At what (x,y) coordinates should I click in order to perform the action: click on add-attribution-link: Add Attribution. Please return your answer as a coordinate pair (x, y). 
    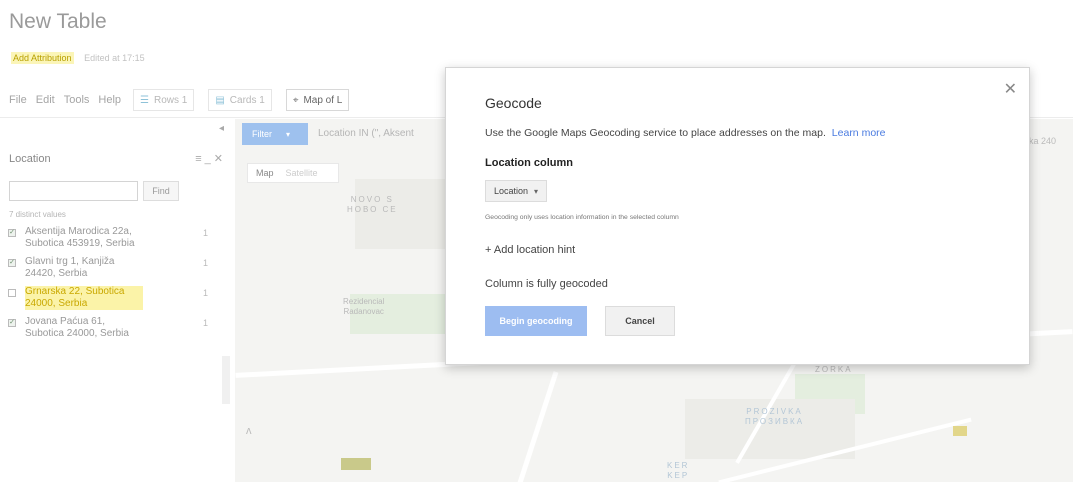
    Looking at the image, I should click on (42, 58).